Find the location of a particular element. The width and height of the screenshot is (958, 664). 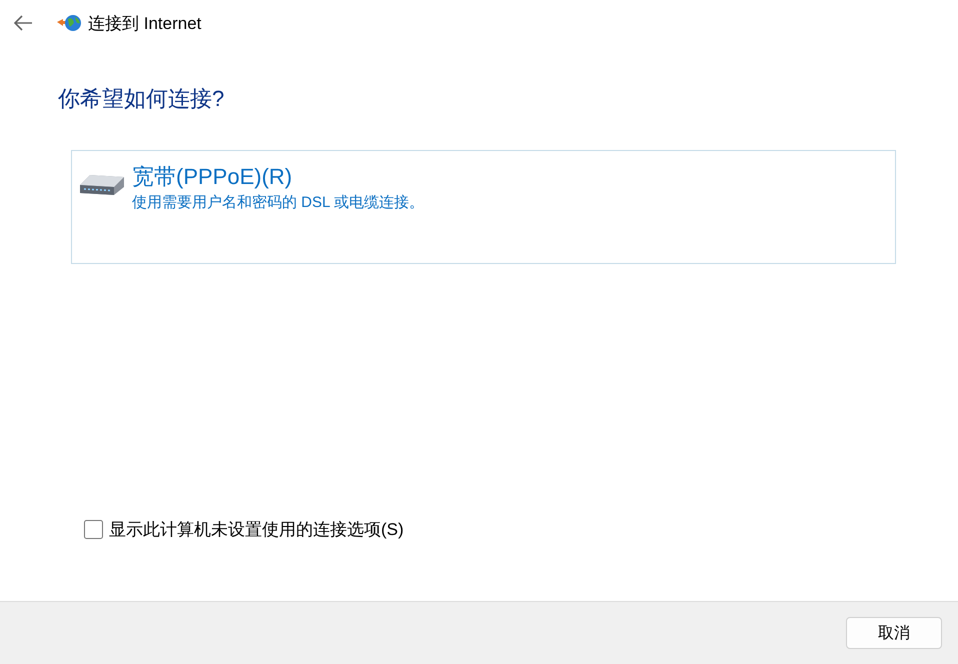

checkbox-label: 显示此计算机未设置使用的连接选项(S) is located at coordinates (256, 530).